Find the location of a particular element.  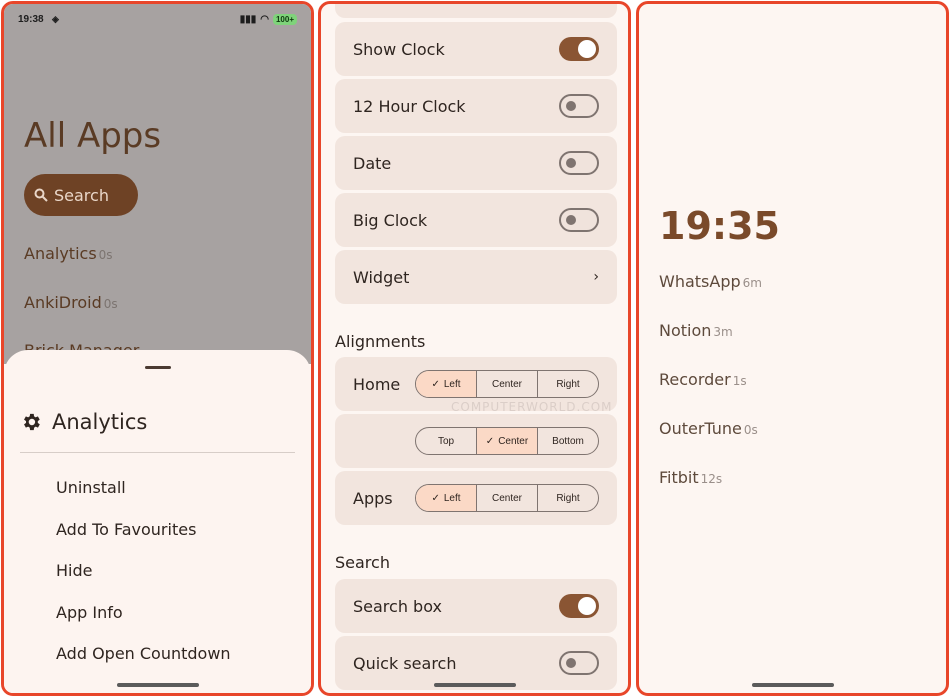

sheet-title: Analytics is located at coordinates (83, 422).